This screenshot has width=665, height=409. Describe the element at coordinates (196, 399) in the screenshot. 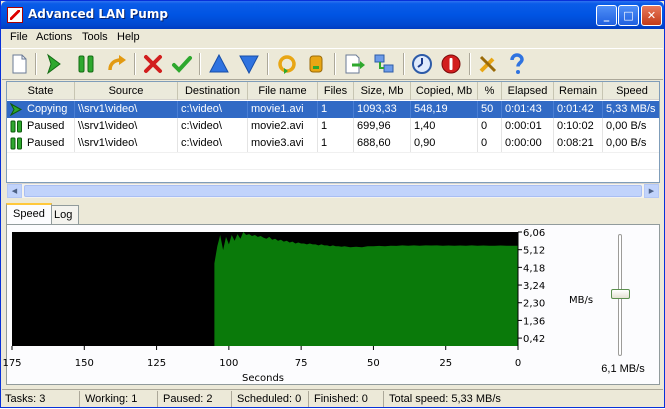

I see `status-paused: Paused: 2` at that location.